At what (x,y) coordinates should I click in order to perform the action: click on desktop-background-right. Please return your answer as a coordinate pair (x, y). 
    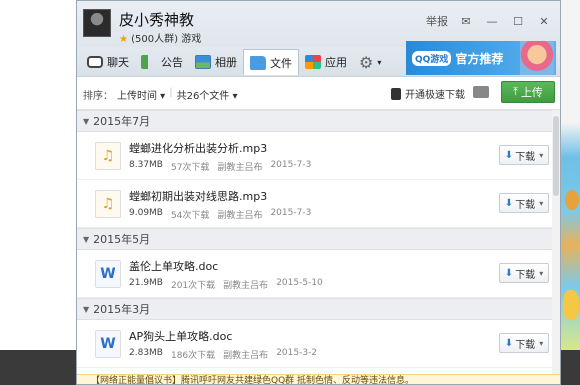
    Looking at the image, I should click on (570, 175).